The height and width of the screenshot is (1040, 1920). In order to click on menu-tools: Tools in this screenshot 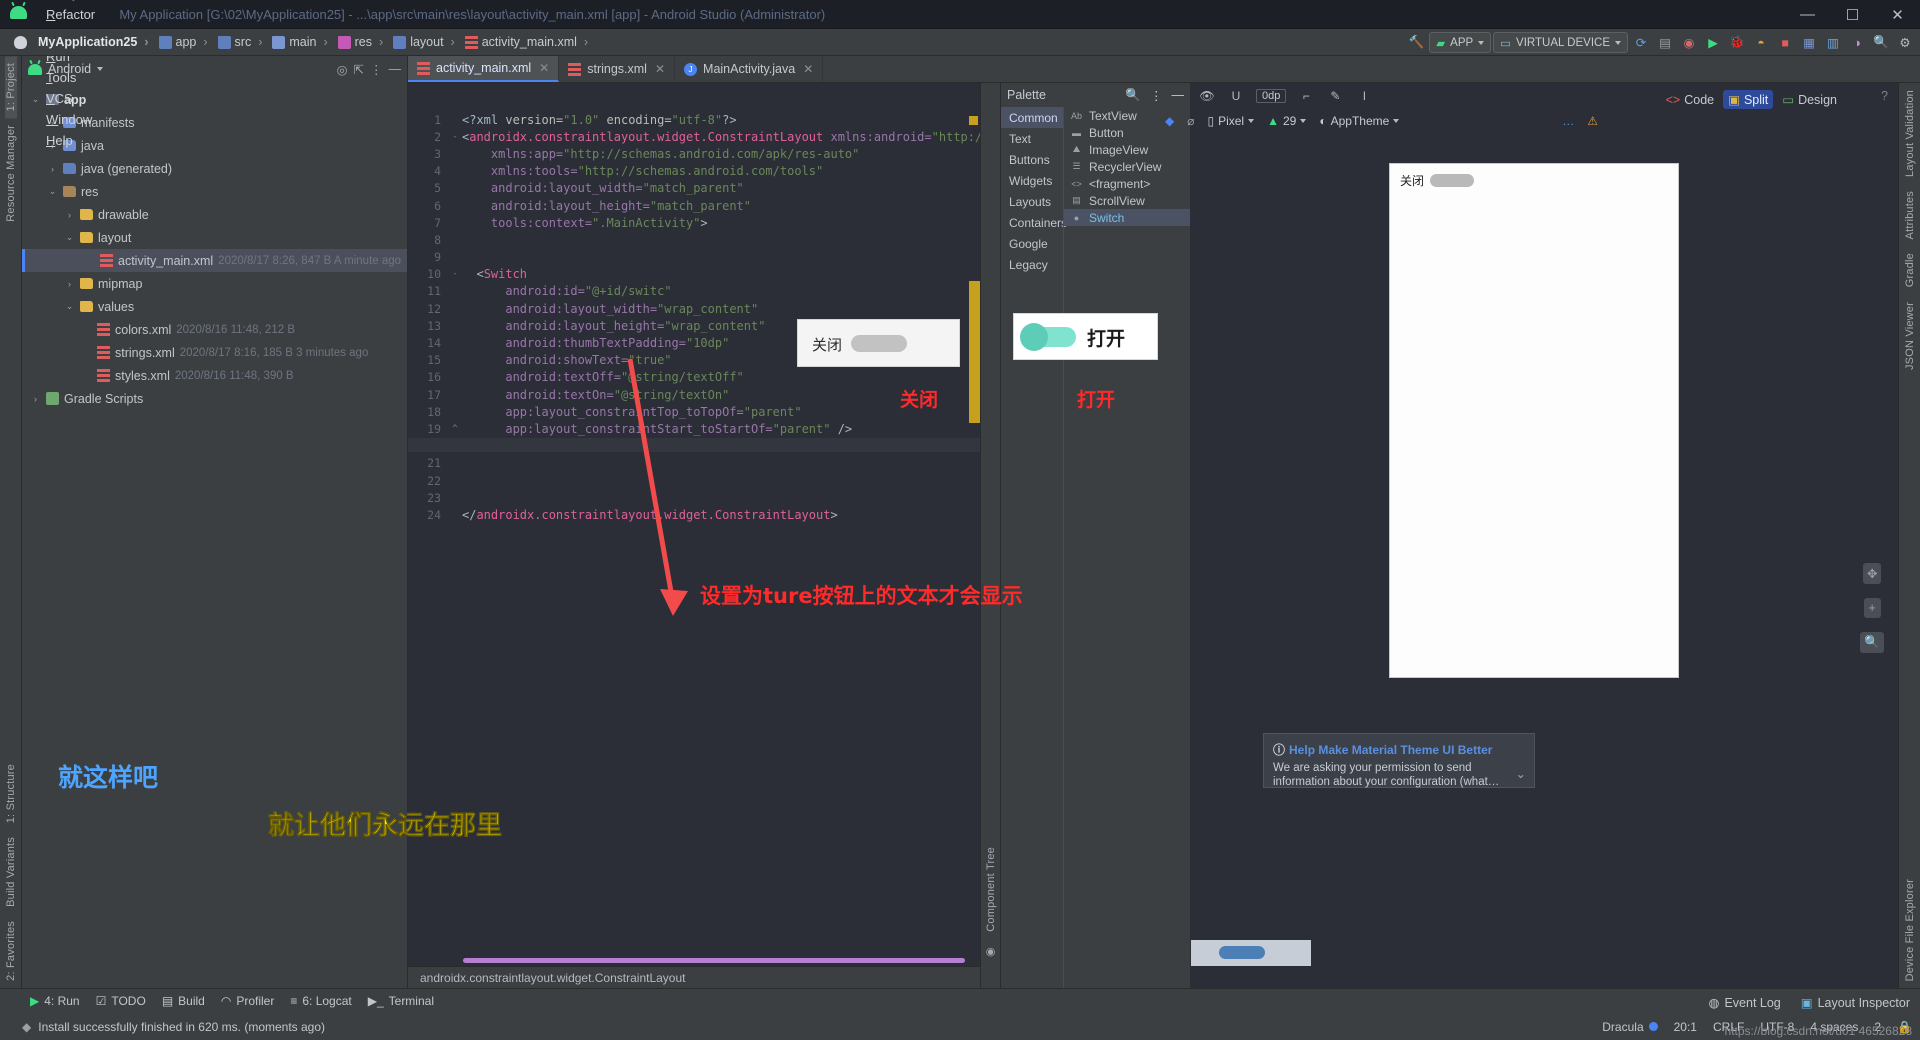, I will do `click(71, 77)`.